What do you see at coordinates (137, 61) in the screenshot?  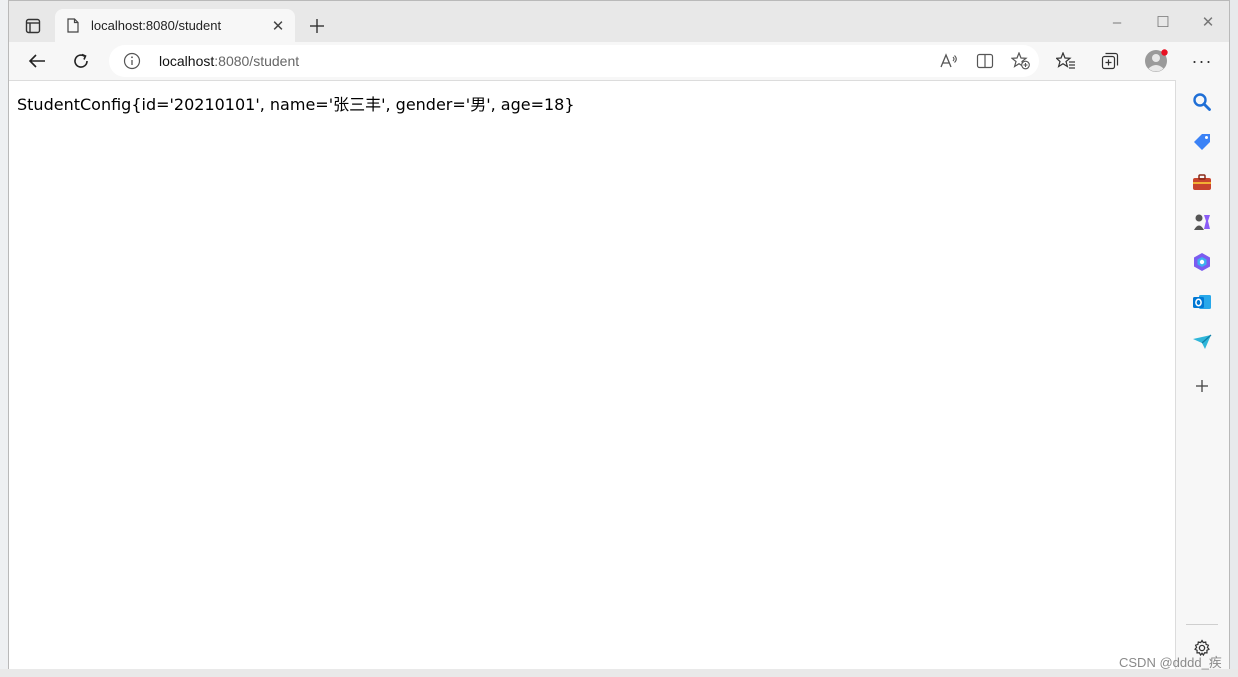 I see `site-info-icon` at bounding box center [137, 61].